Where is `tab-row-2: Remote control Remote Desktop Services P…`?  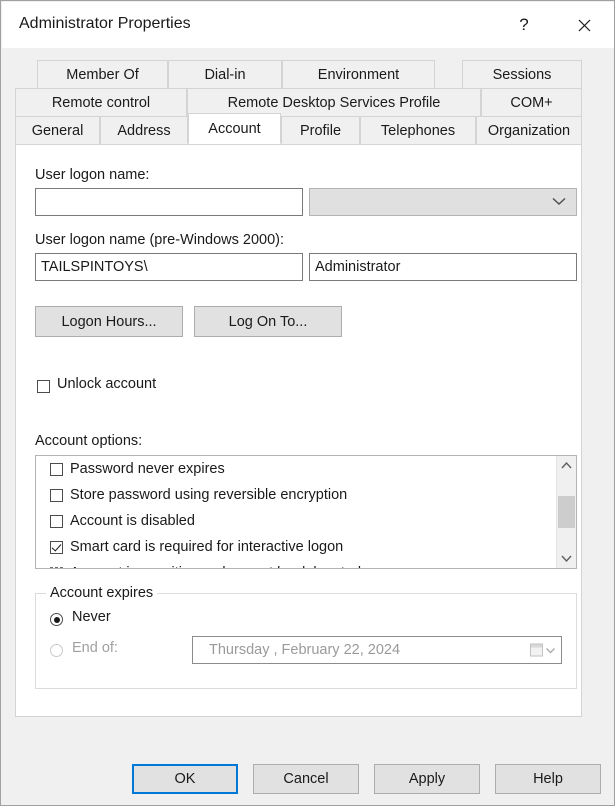
tab-row-2: Remote control Remote Desktop Services P… is located at coordinates (298, 102).